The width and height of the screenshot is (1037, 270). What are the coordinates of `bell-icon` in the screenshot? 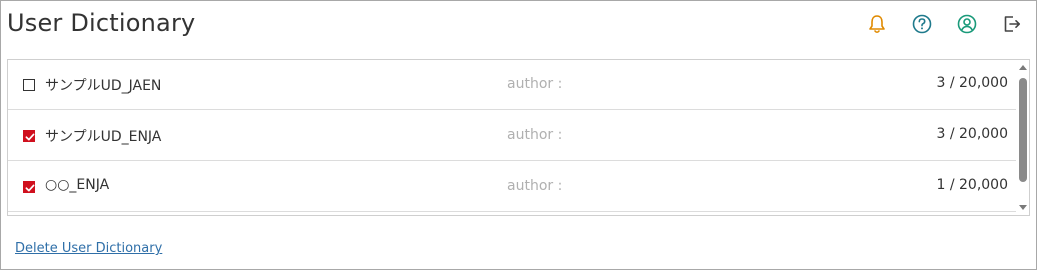 It's located at (877, 26).